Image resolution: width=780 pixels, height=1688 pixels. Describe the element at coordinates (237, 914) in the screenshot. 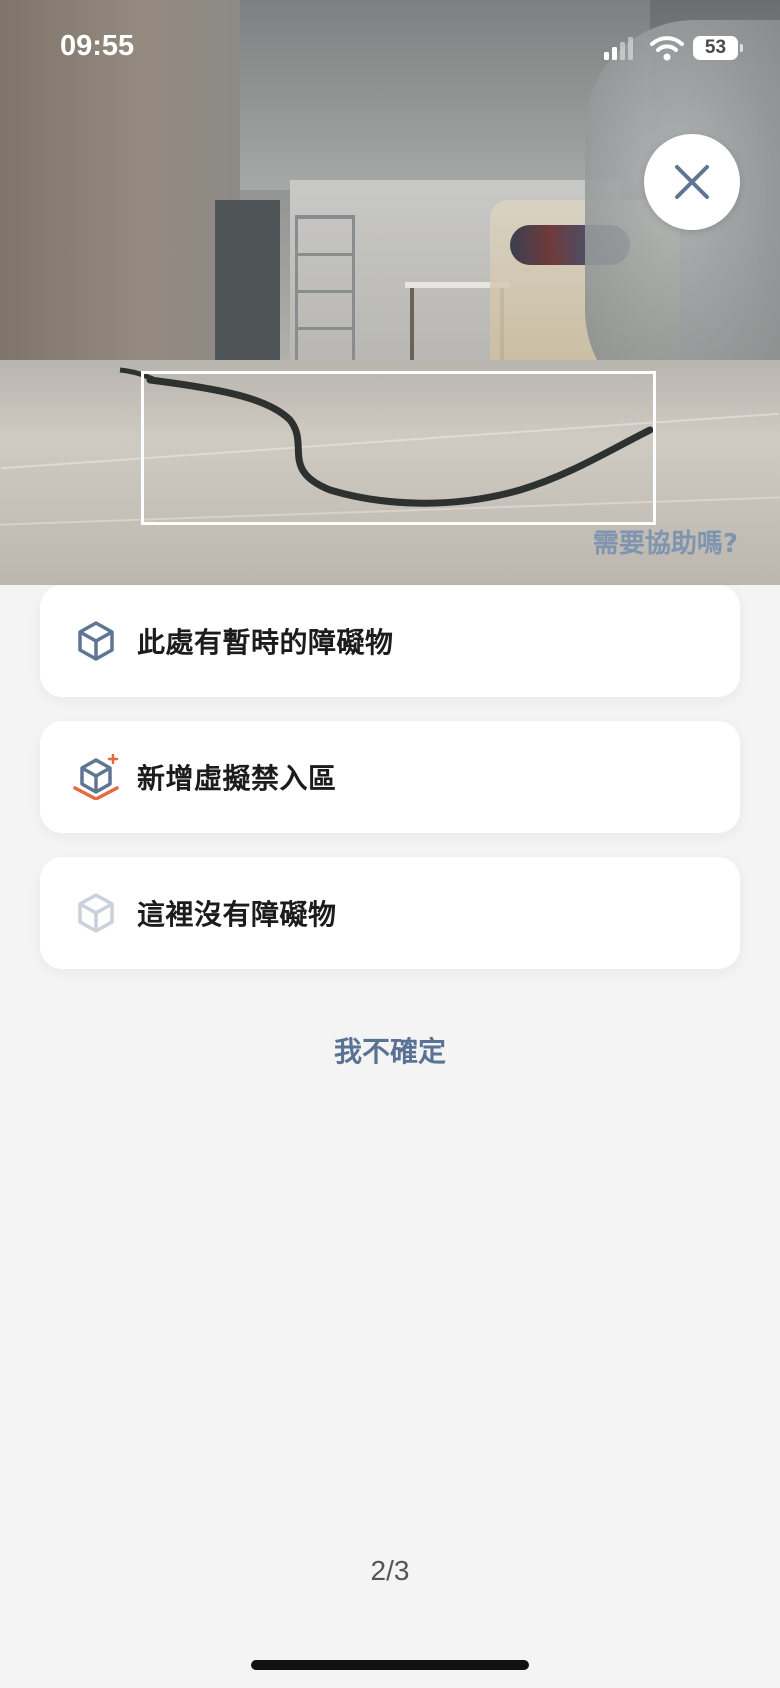

I see `option-label: 這裡沒有障礙物` at that location.